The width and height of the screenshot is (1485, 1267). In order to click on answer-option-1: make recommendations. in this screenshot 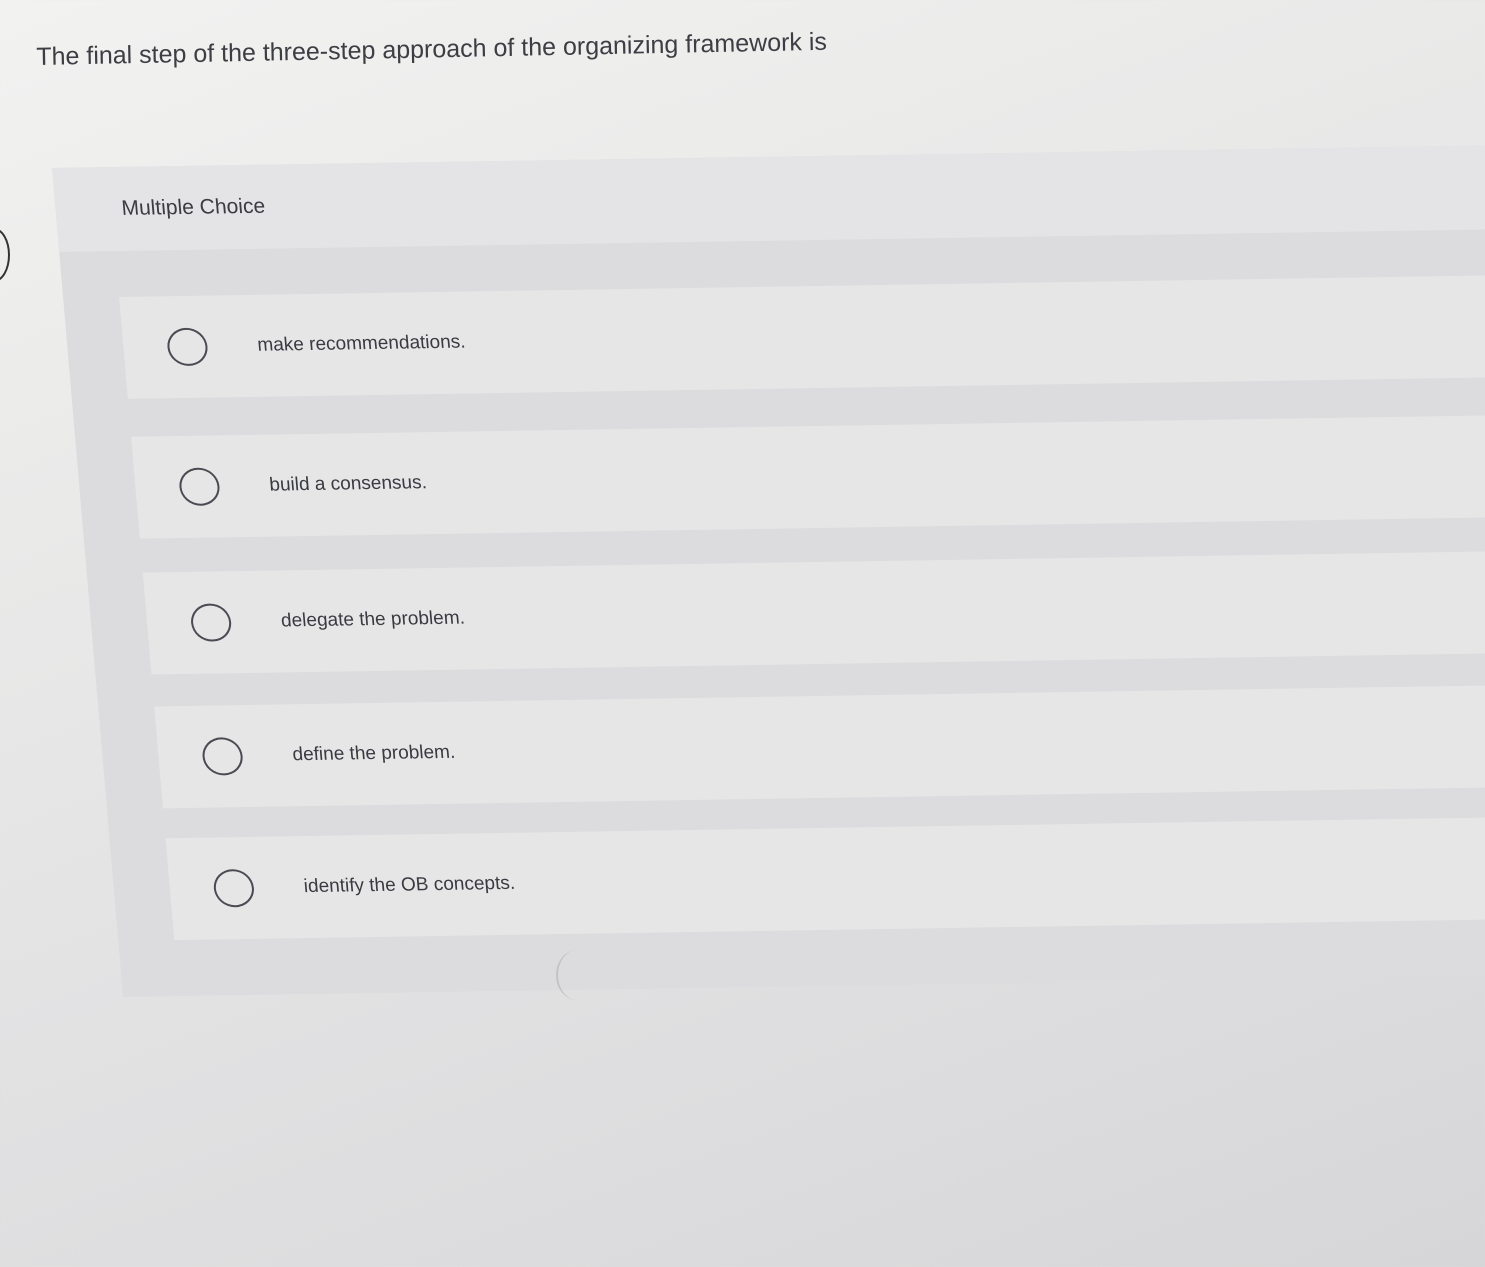, I will do `click(802, 336)`.